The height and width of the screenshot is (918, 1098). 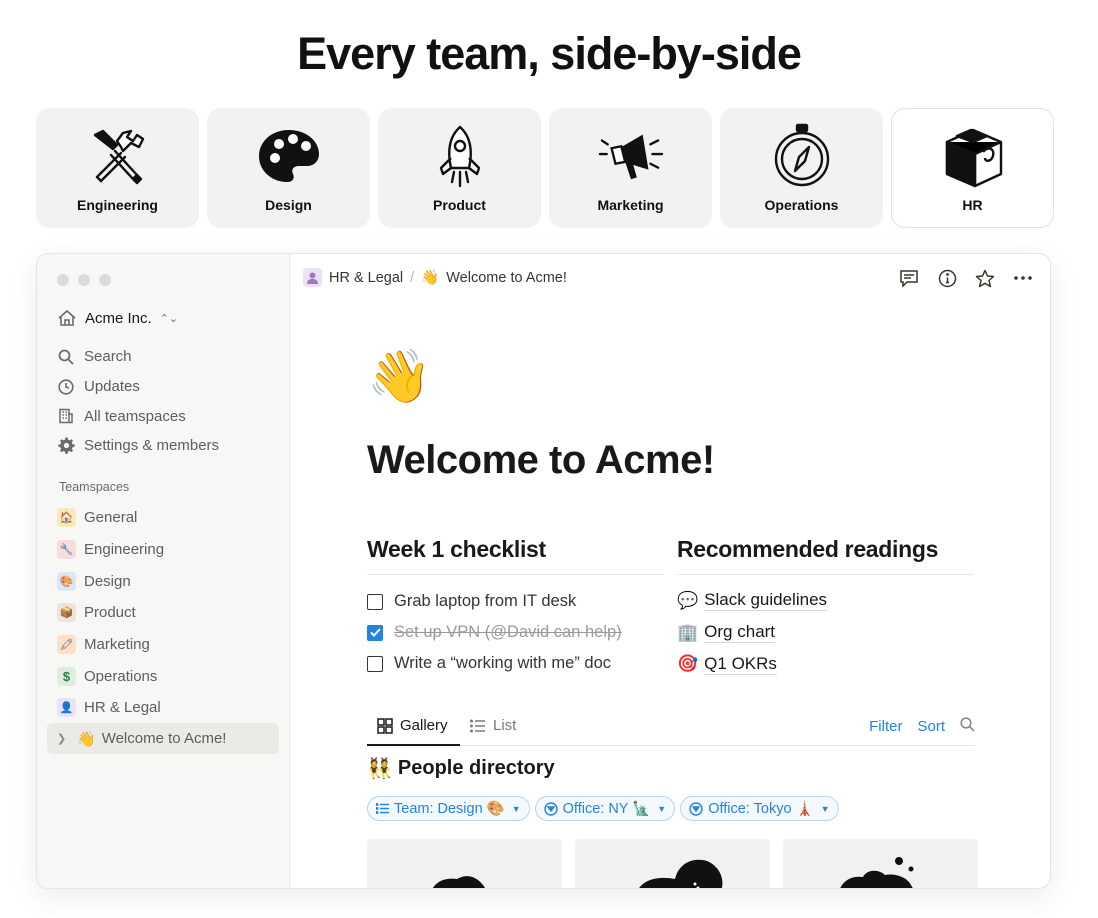 I want to click on star-icon, so click(x=985, y=278).